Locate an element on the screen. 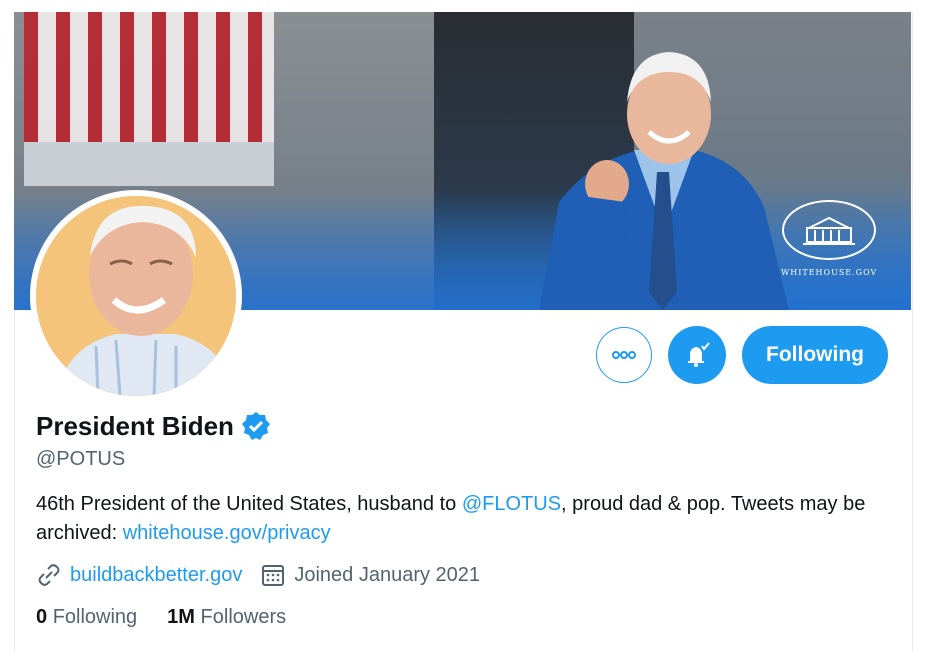 Image resolution: width=926 pixels, height=652 pixels. followers-stat: 1M Followers is located at coordinates (226, 617).